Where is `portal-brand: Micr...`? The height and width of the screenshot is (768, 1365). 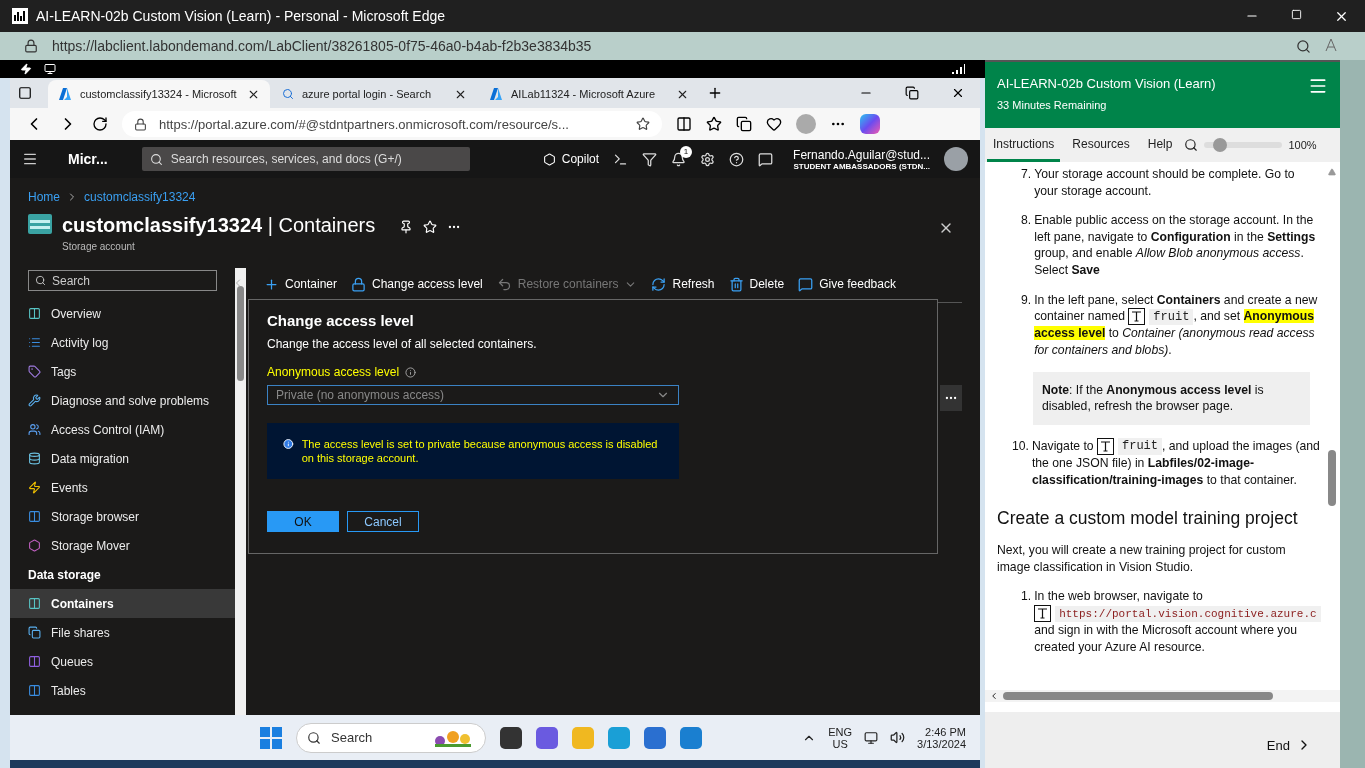 portal-brand: Micr... is located at coordinates (88, 159).